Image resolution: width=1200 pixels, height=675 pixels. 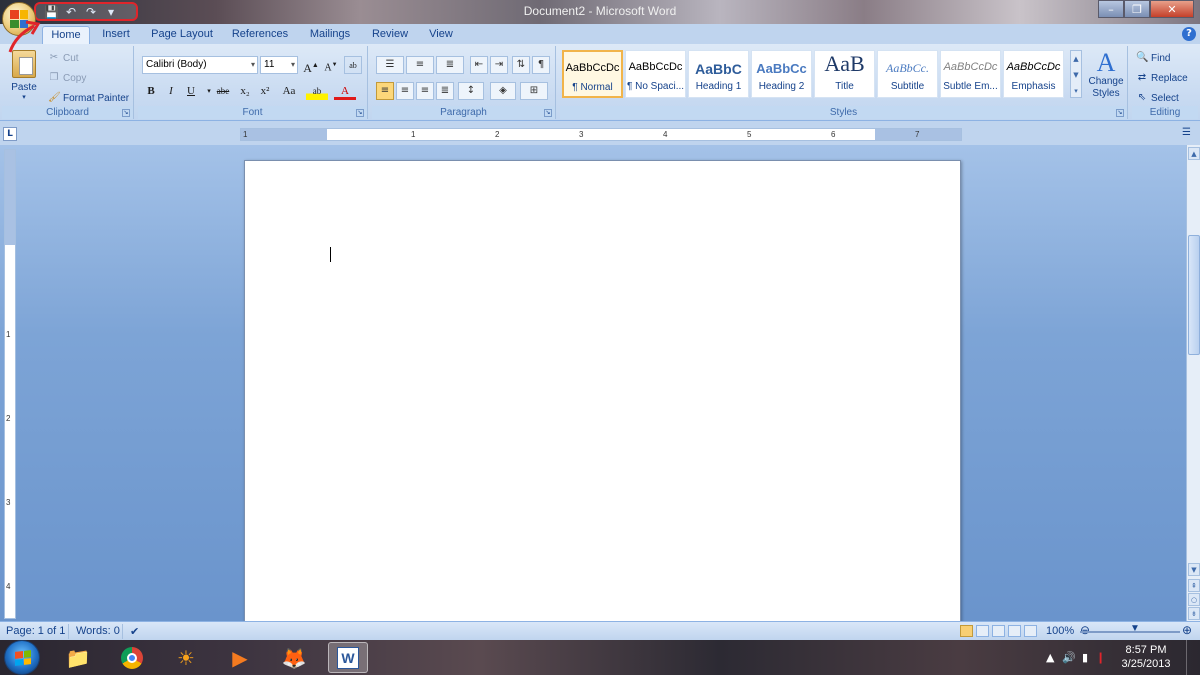 I want to click on gallery-scroll: ▲ ▼ ▾, so click(x=1076, y=74).